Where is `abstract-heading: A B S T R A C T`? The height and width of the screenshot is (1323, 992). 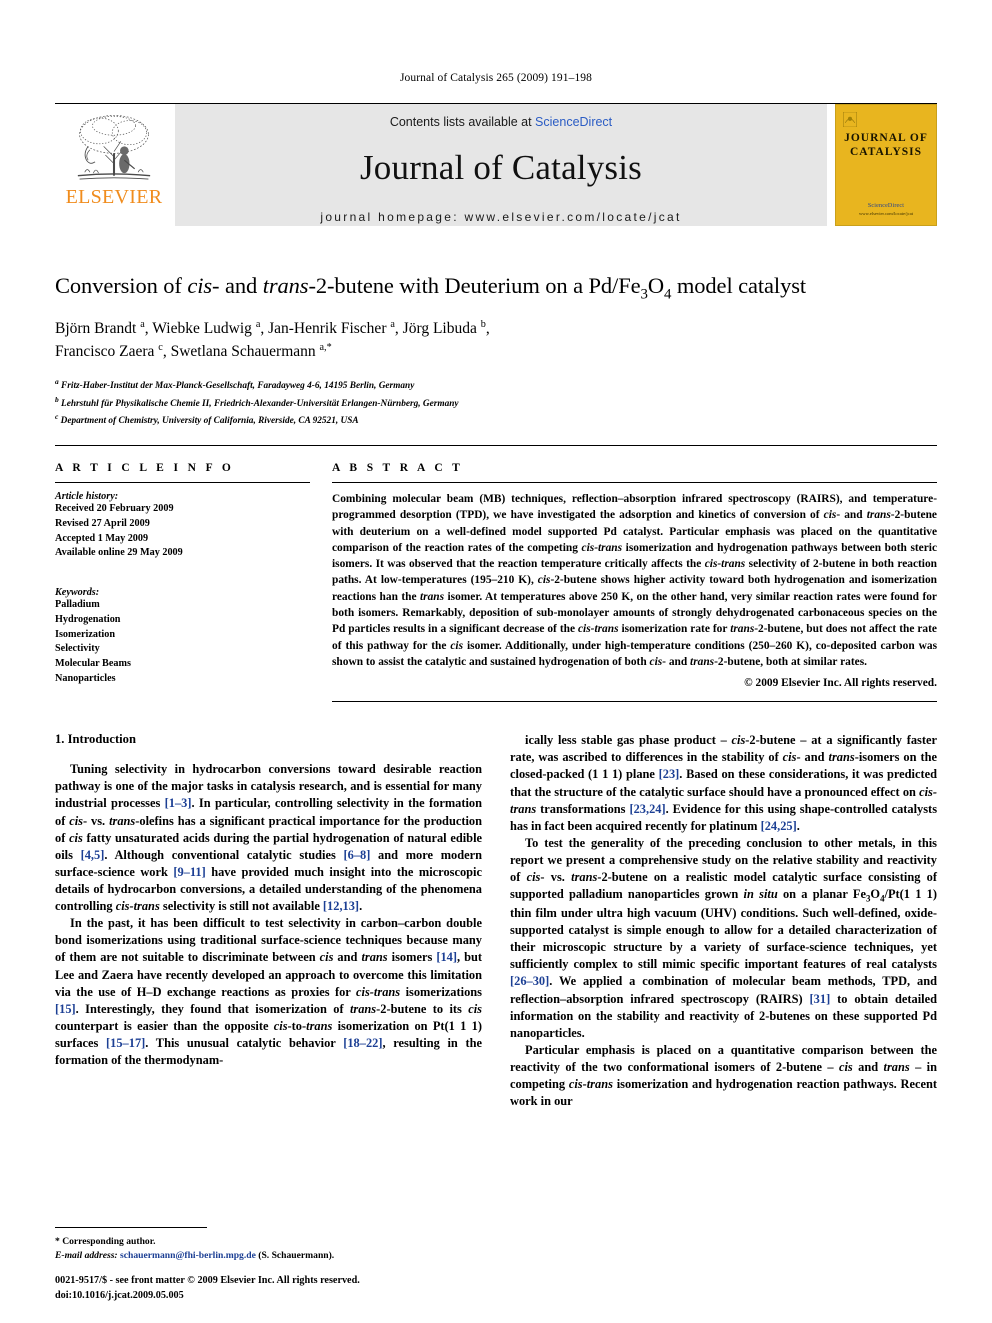
abstract-heading: A B S T R A C T is located at coordinates (398, 467).